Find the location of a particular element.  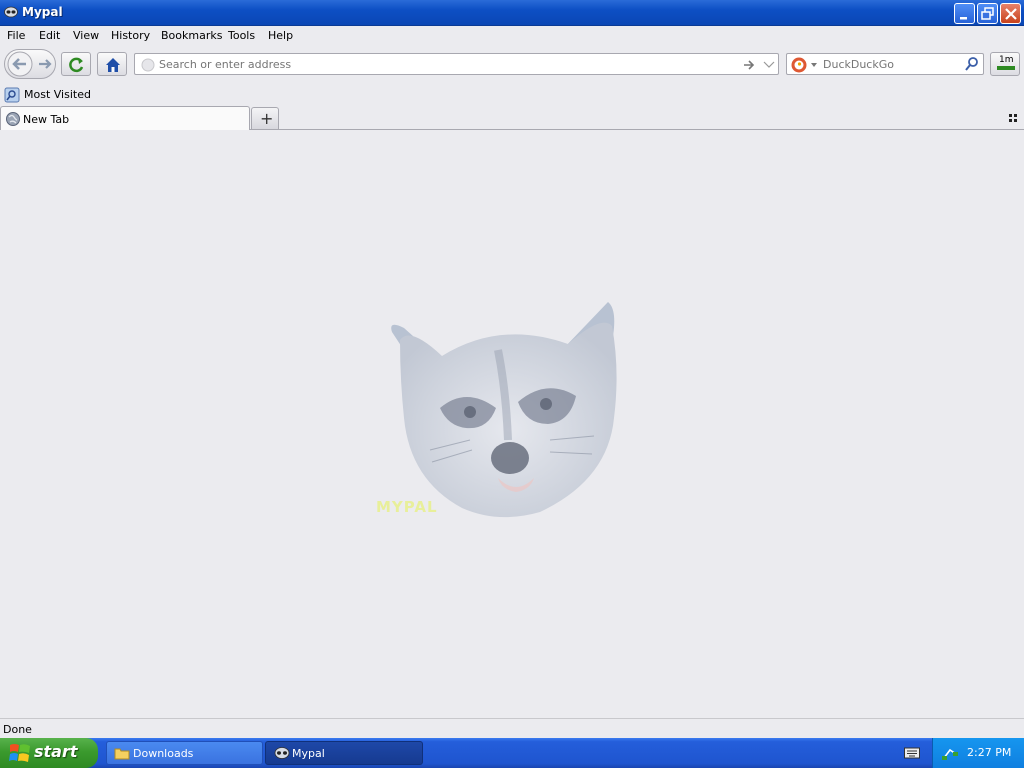

start-label: start is located at coordinates (56, 751).